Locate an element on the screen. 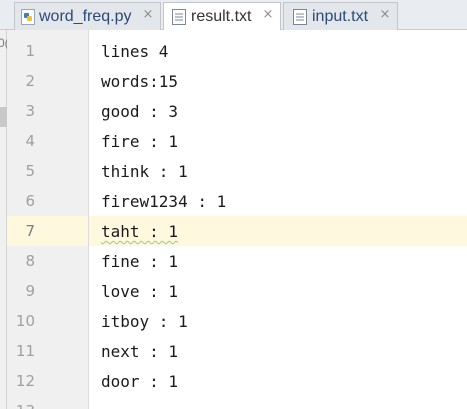 The image size is (467, 409). editor-line: 4 fire : 1 is located at coordinates (237, 141).